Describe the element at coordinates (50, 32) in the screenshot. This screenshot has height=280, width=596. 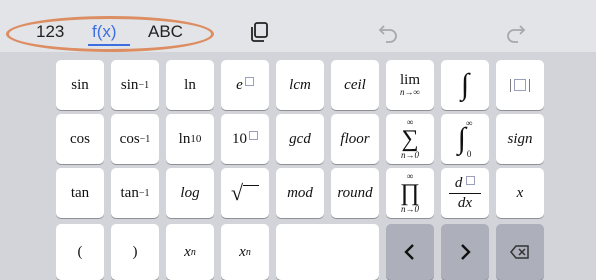
I see `tab-123: 123` at that location.